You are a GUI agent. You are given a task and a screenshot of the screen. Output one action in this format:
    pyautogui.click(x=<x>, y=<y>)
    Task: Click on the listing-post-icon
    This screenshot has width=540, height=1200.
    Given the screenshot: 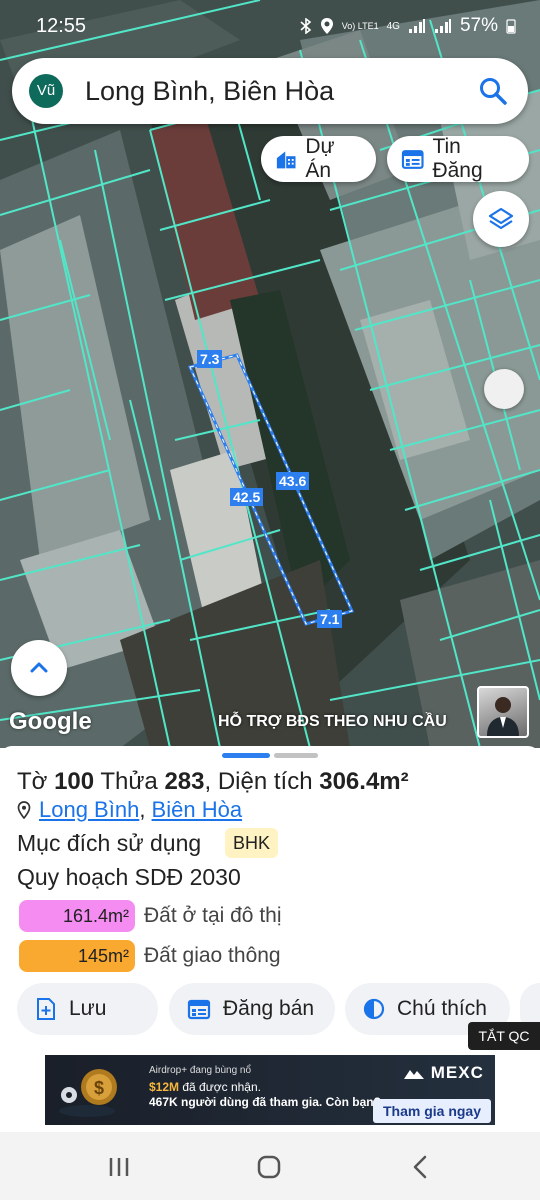 What is the action you would take?
    pyautogui.click(x=199, y=1009)
    